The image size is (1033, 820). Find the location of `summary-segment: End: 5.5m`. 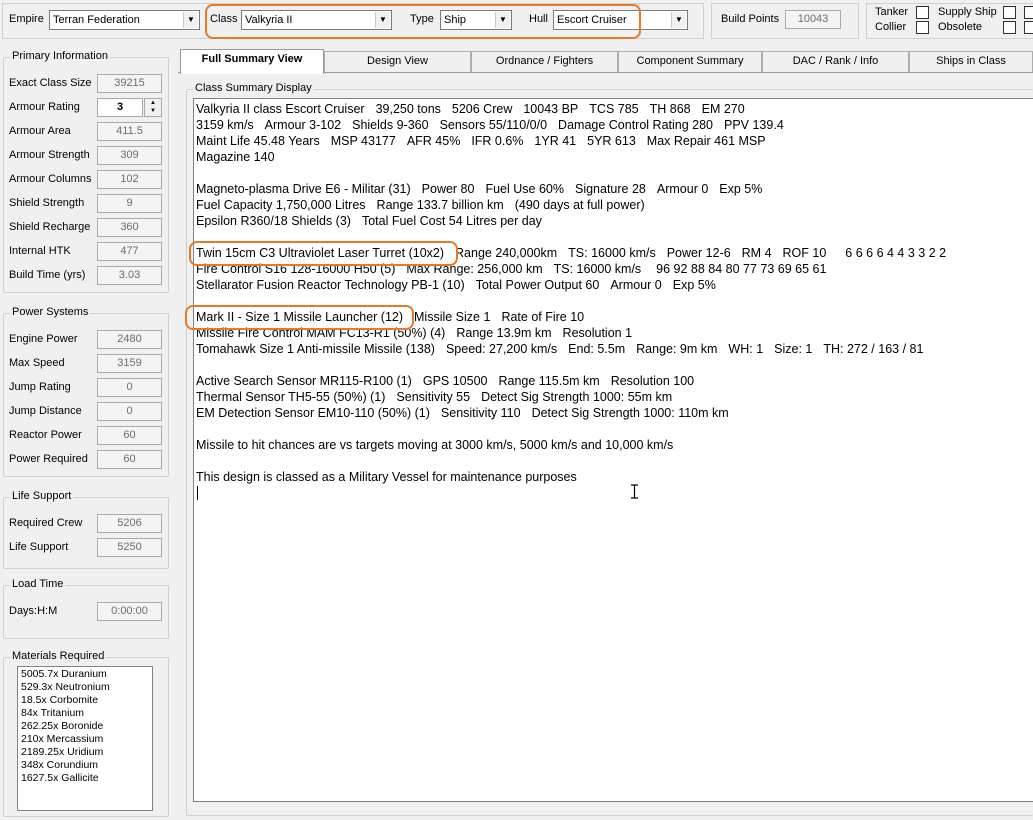

summary-segment: End: 5.5m is located at coordinates (597, 349).